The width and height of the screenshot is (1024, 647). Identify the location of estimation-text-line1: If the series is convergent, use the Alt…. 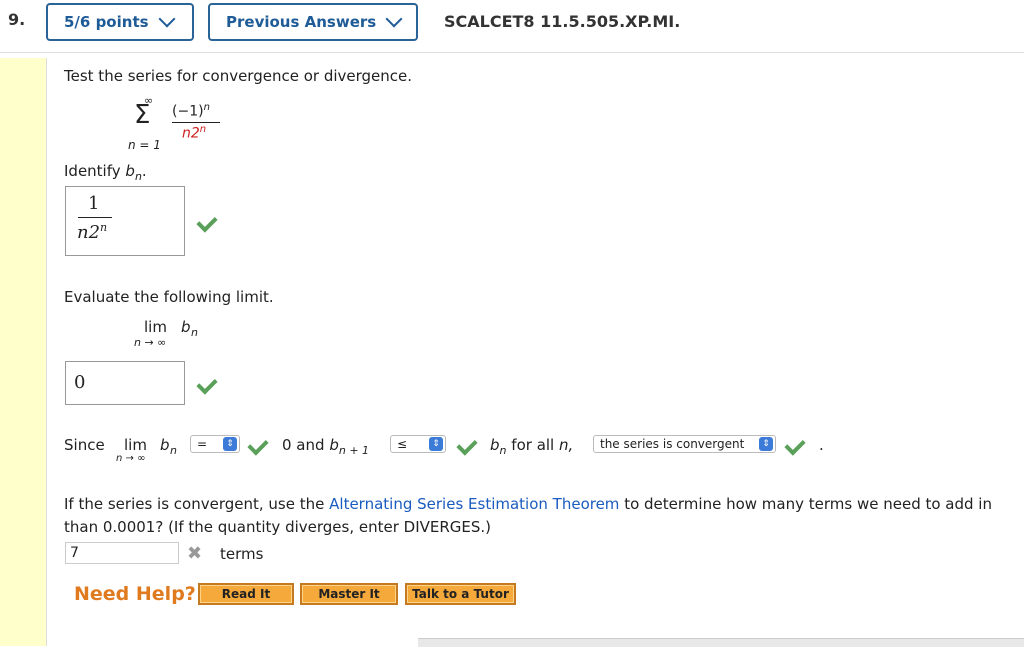
(528, 504).